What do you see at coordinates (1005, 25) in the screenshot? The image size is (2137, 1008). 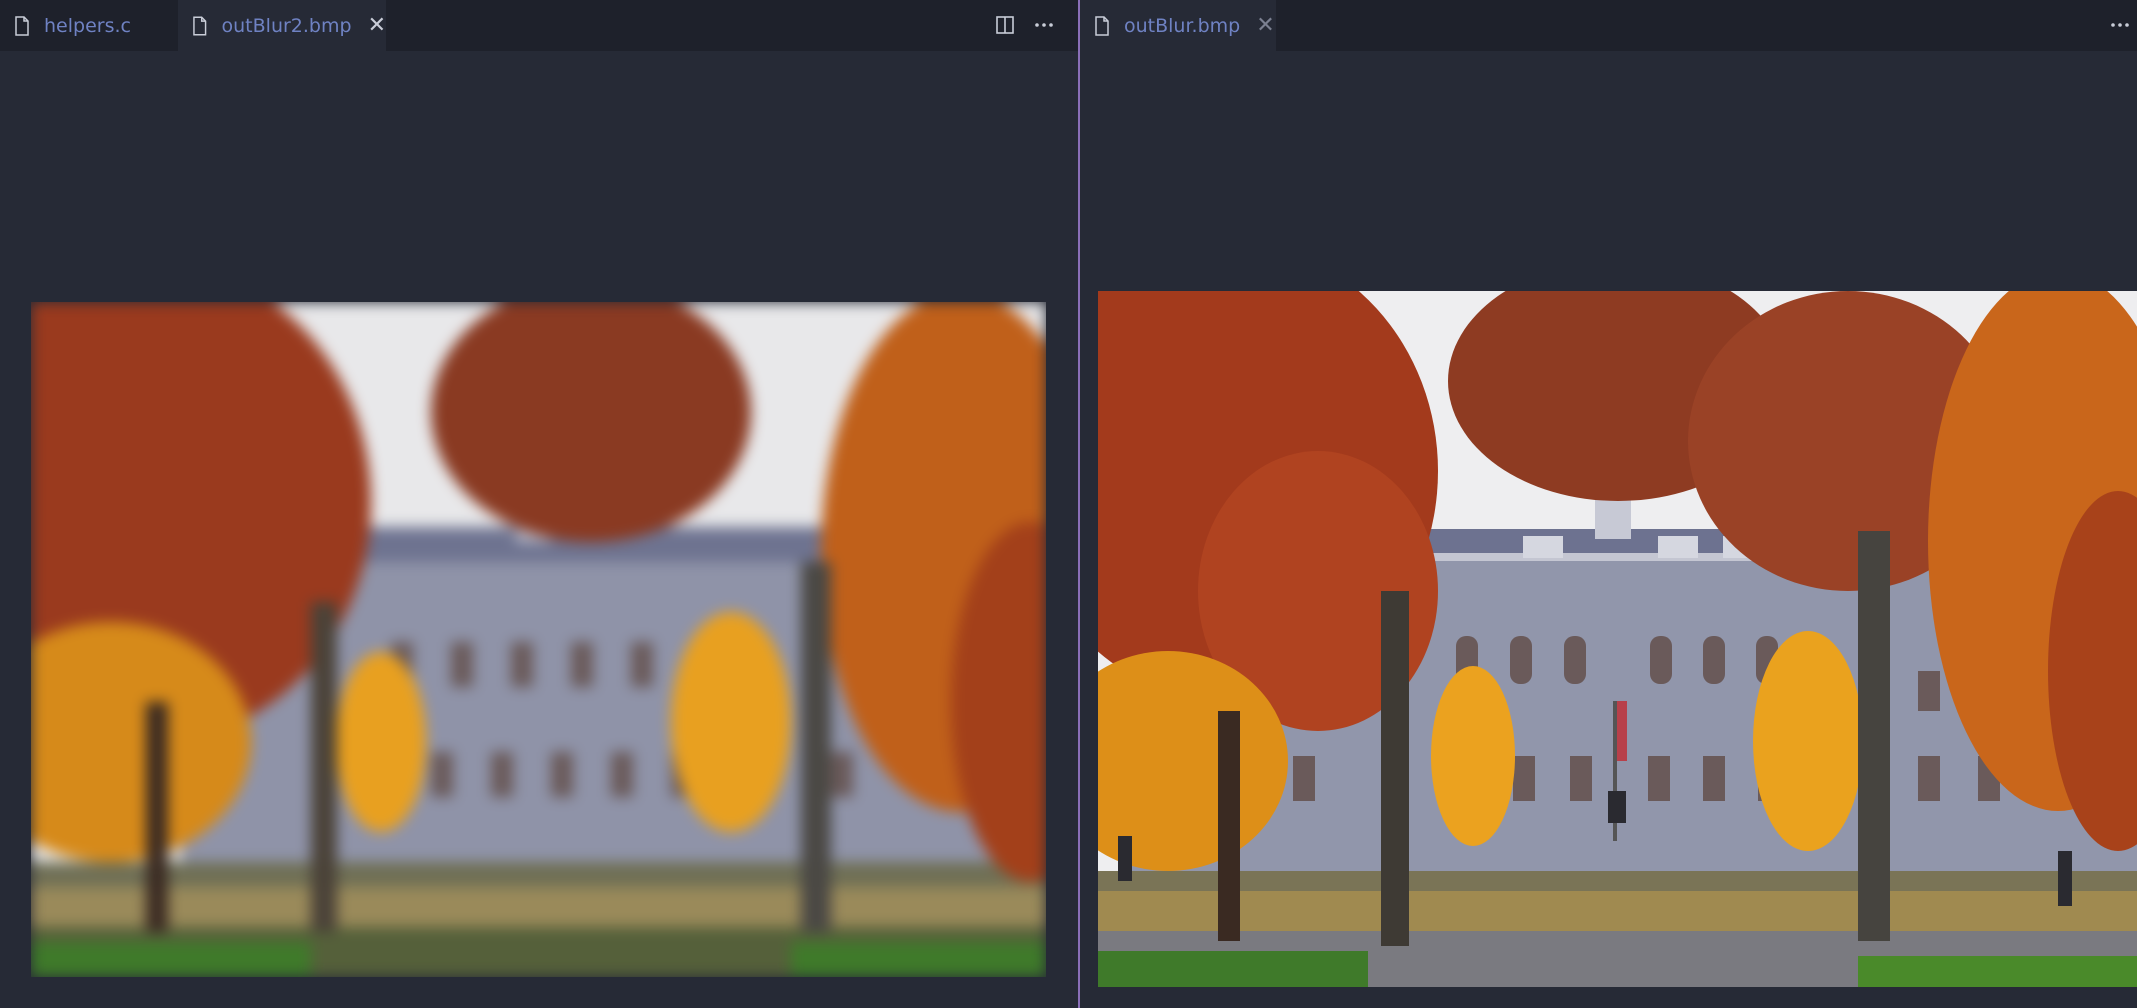 I see `split-editor-icon` at bounding box center [1005, 25].